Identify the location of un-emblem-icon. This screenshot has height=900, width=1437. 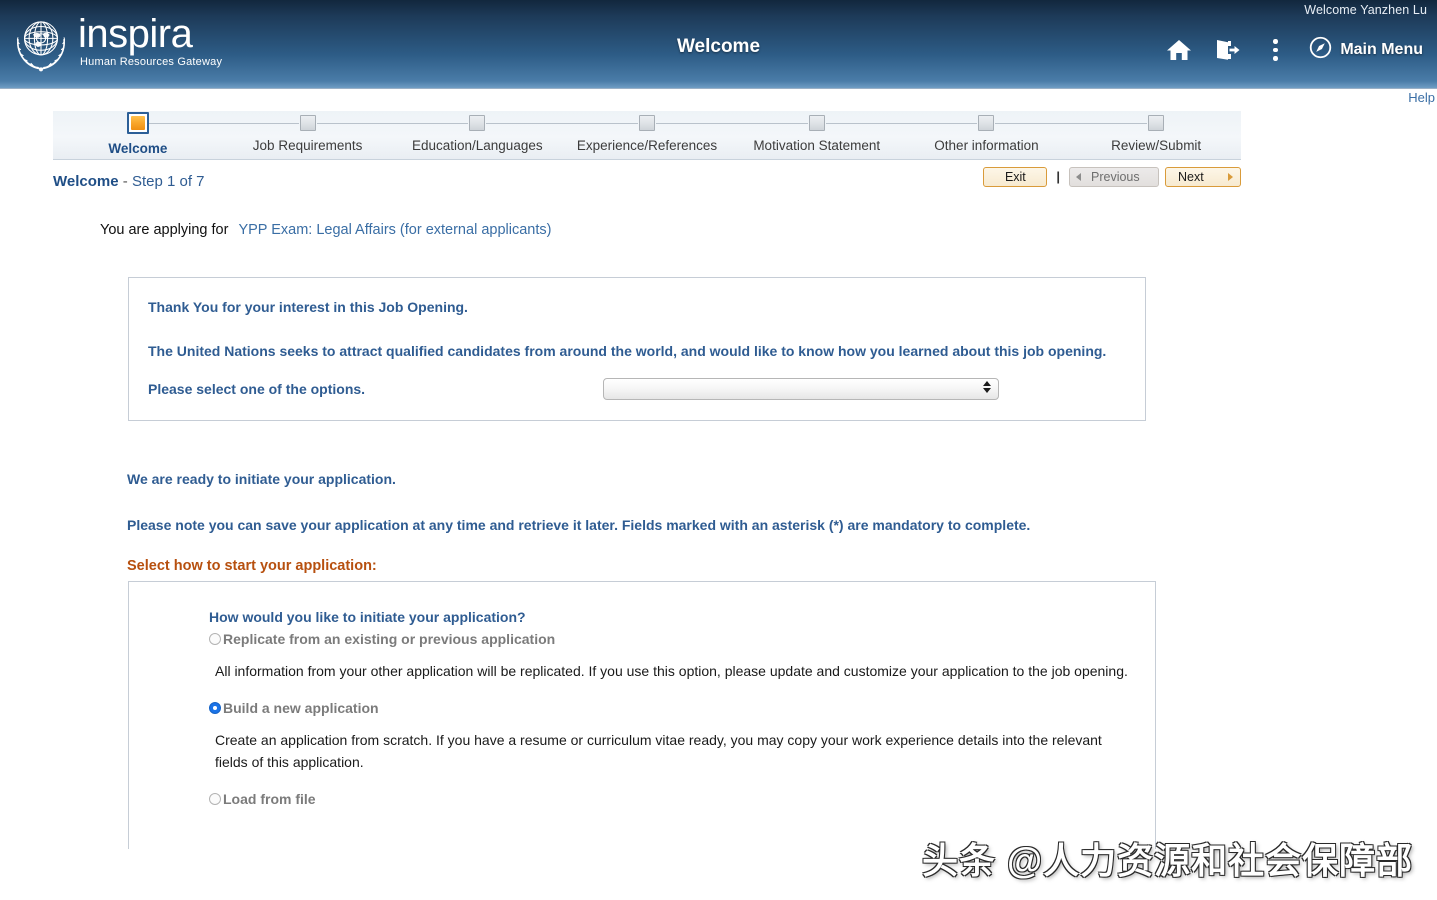
(41, 41).